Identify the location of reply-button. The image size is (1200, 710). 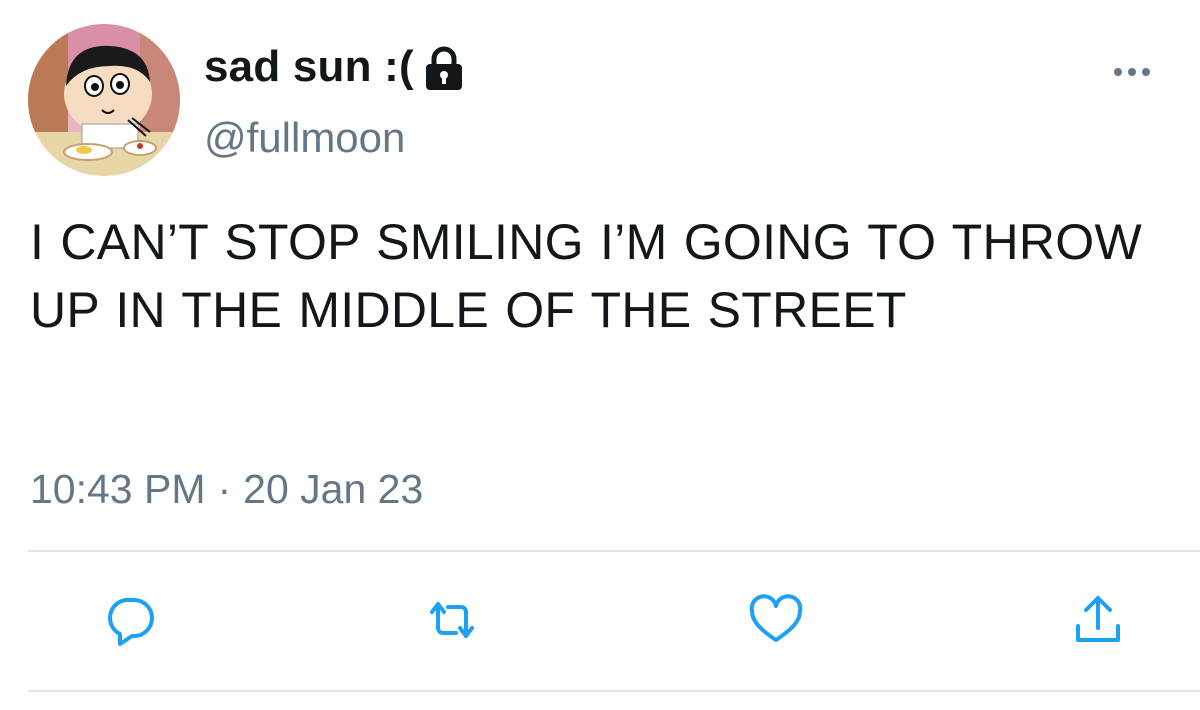
(130, 620).